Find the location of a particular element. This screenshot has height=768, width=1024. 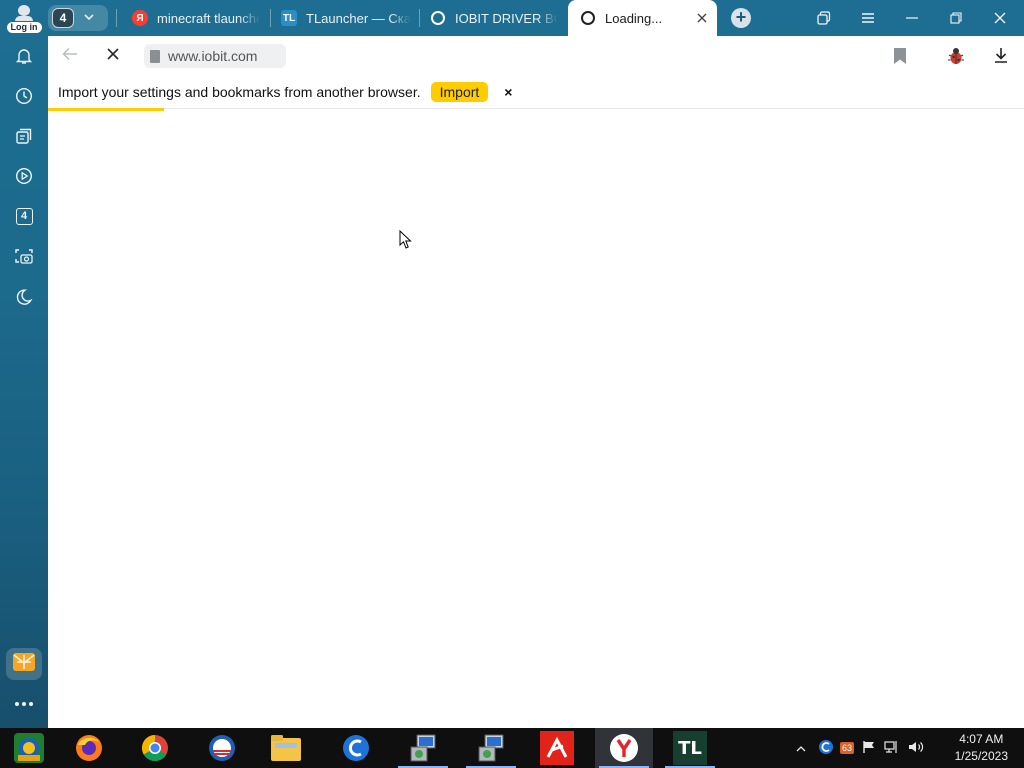

sidebar: 4 is located at coordinates (24, 382).